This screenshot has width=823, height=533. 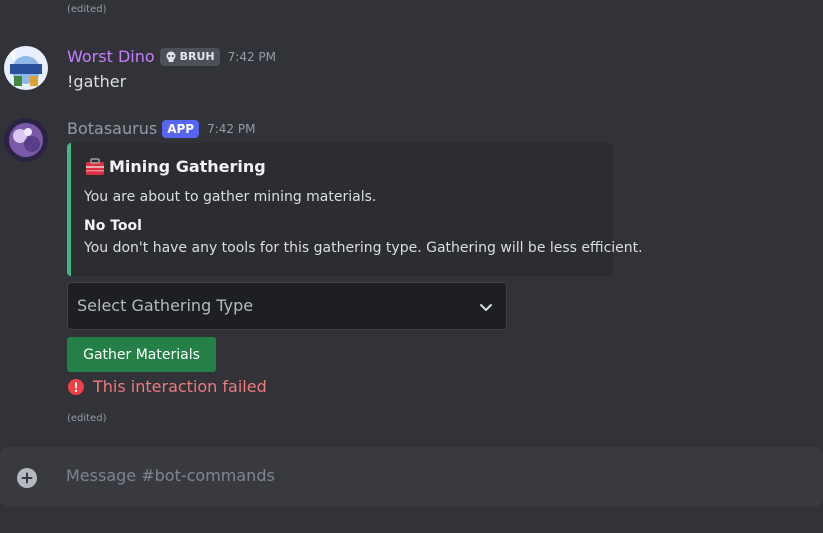 What do you see at coordinates (161, 128) in the screenshot?
I see `message-header: Botasaurus APP 7:42 PM` at bounding box center [161, 128].